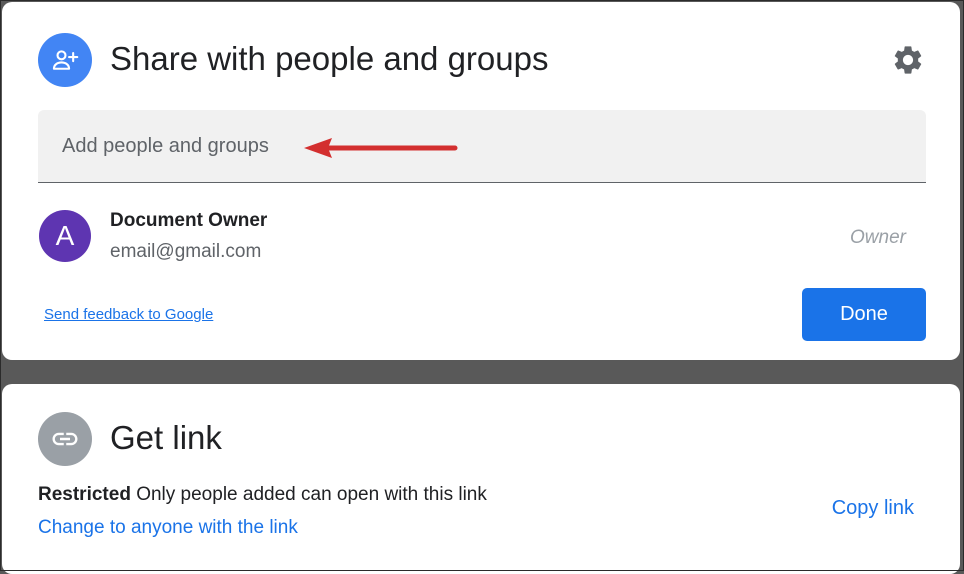 This screenshot has width=964, height=574. Describe the element at coordinates (382, 152) in the screenshot. I see `annotation-arrow` at that location.